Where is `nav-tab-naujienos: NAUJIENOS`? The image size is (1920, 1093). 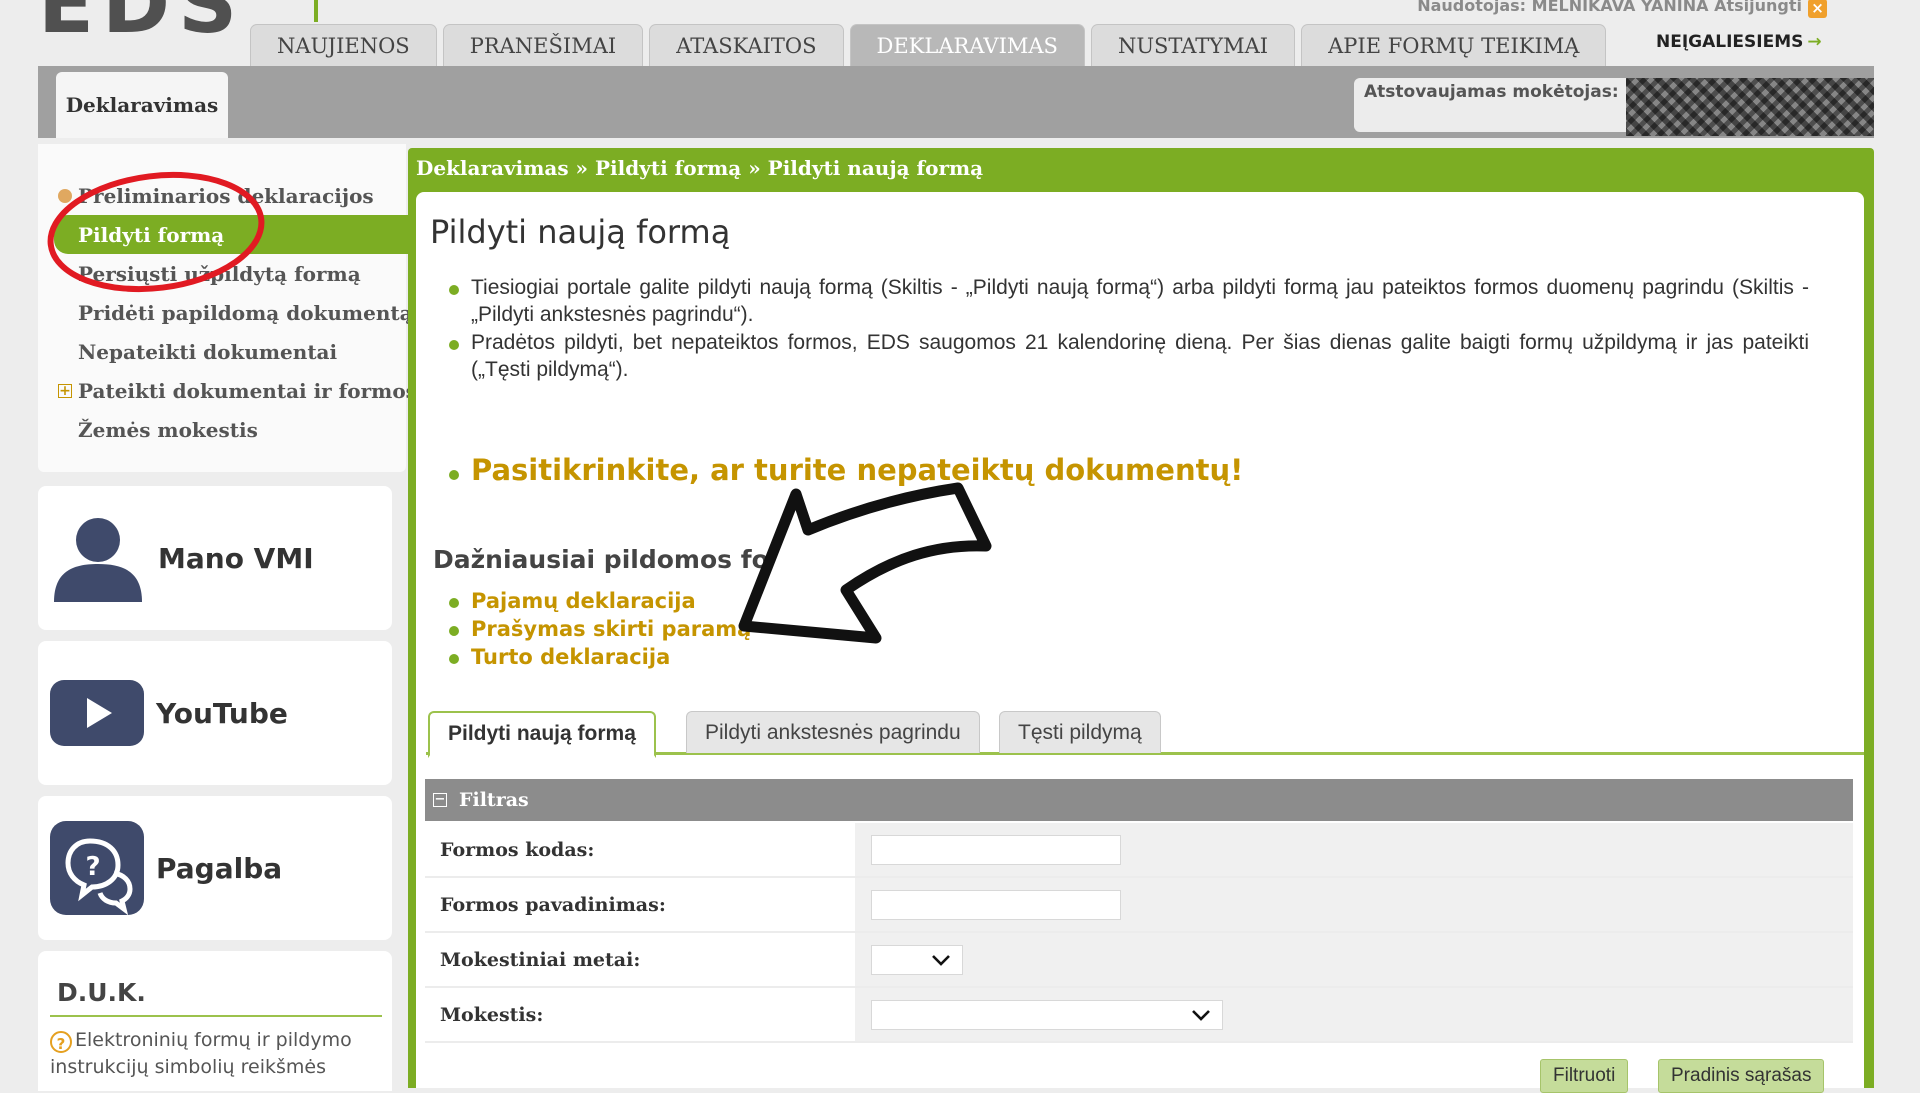 nav-tab-naujienos: NAUJIENOS is located at coordinates (343, 45).